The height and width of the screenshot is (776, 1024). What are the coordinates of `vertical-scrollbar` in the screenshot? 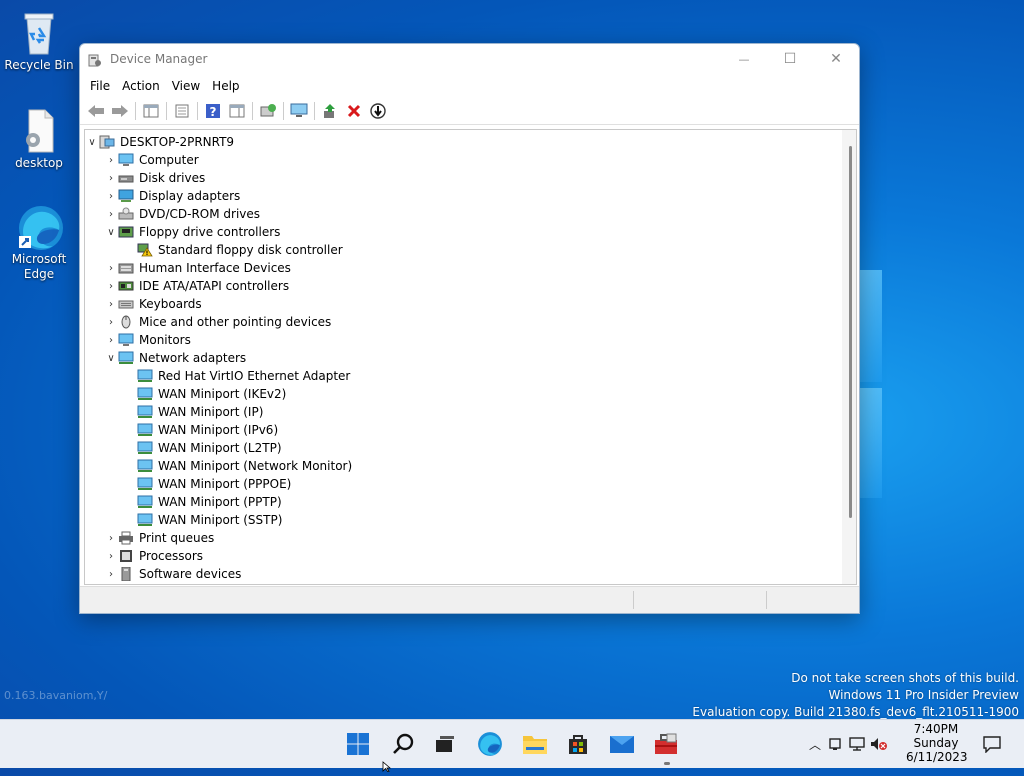 It's located at (849, 357).